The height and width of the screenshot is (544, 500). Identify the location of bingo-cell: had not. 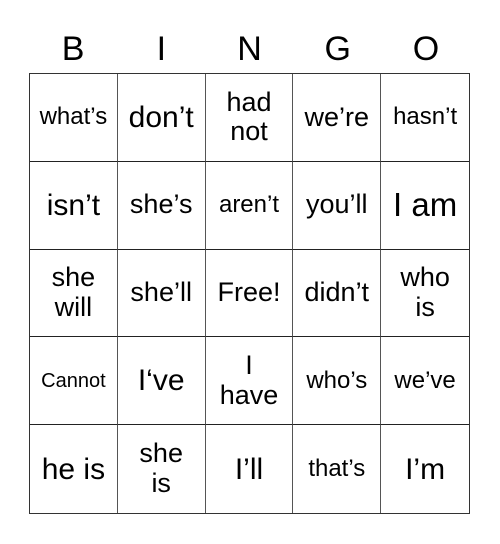
(249, 118).